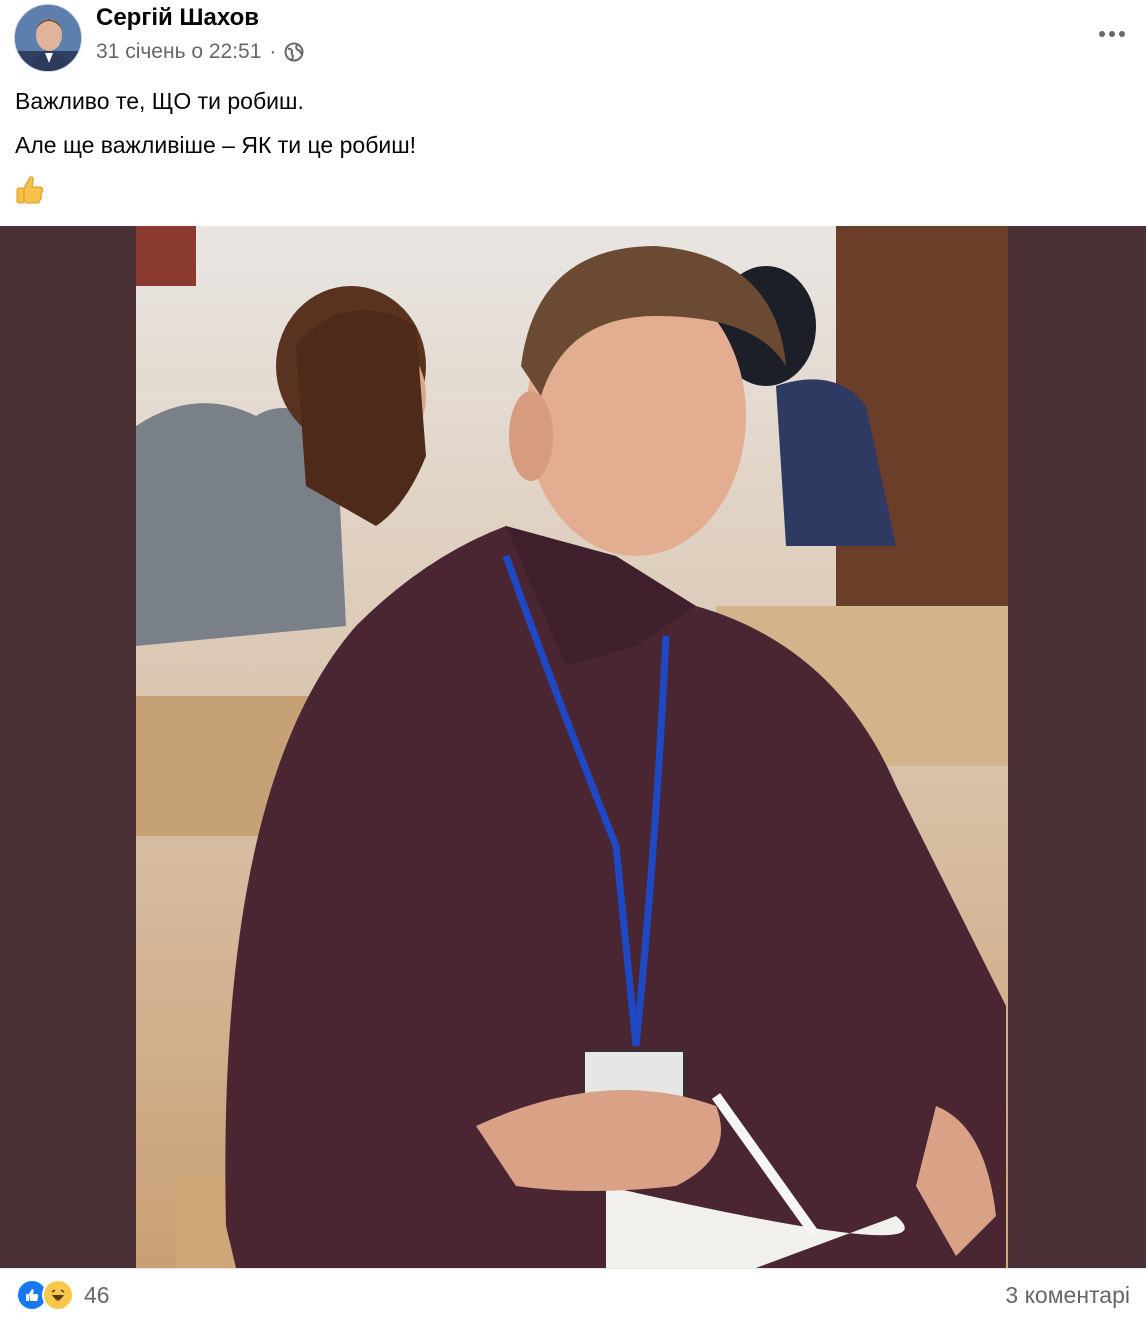 The width and height of the screenshot is (1146, 1326). Describe the element at coordinates (58, 1295) in the screenshot. I see `haha-reaction-icon` at that location.